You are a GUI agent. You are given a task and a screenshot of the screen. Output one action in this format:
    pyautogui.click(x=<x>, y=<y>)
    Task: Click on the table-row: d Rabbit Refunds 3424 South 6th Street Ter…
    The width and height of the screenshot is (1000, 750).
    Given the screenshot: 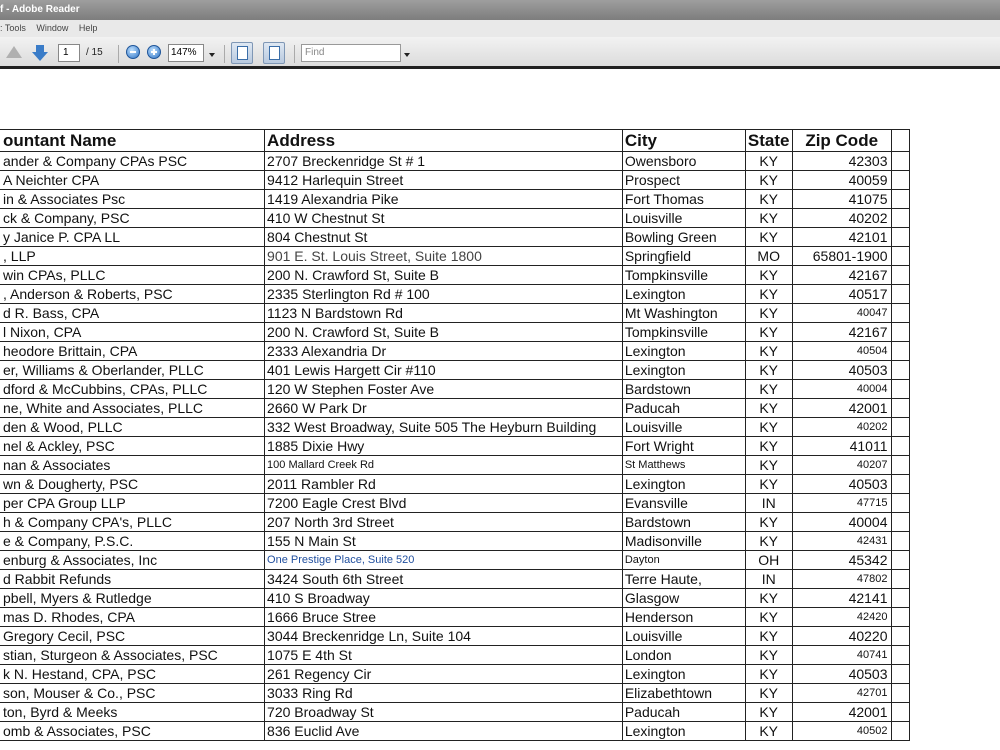 What is the action you would take?
    pyautogui.click(x=455, y=579)
    